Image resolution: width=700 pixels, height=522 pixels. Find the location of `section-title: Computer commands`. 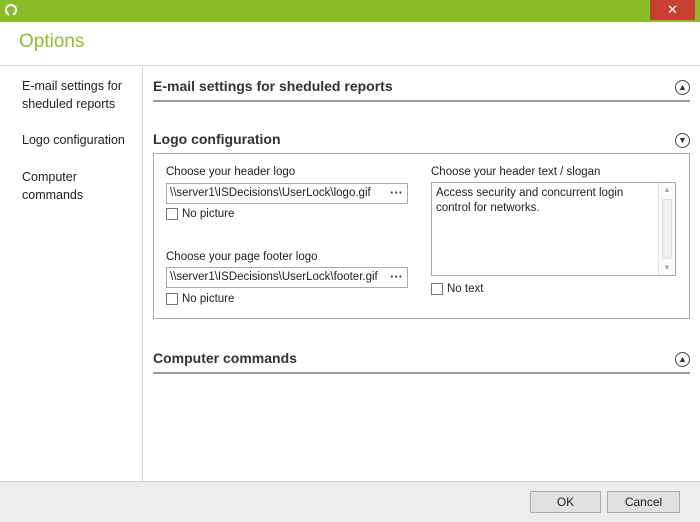

section-title: Computer commands is located at coordinates (225, 358).